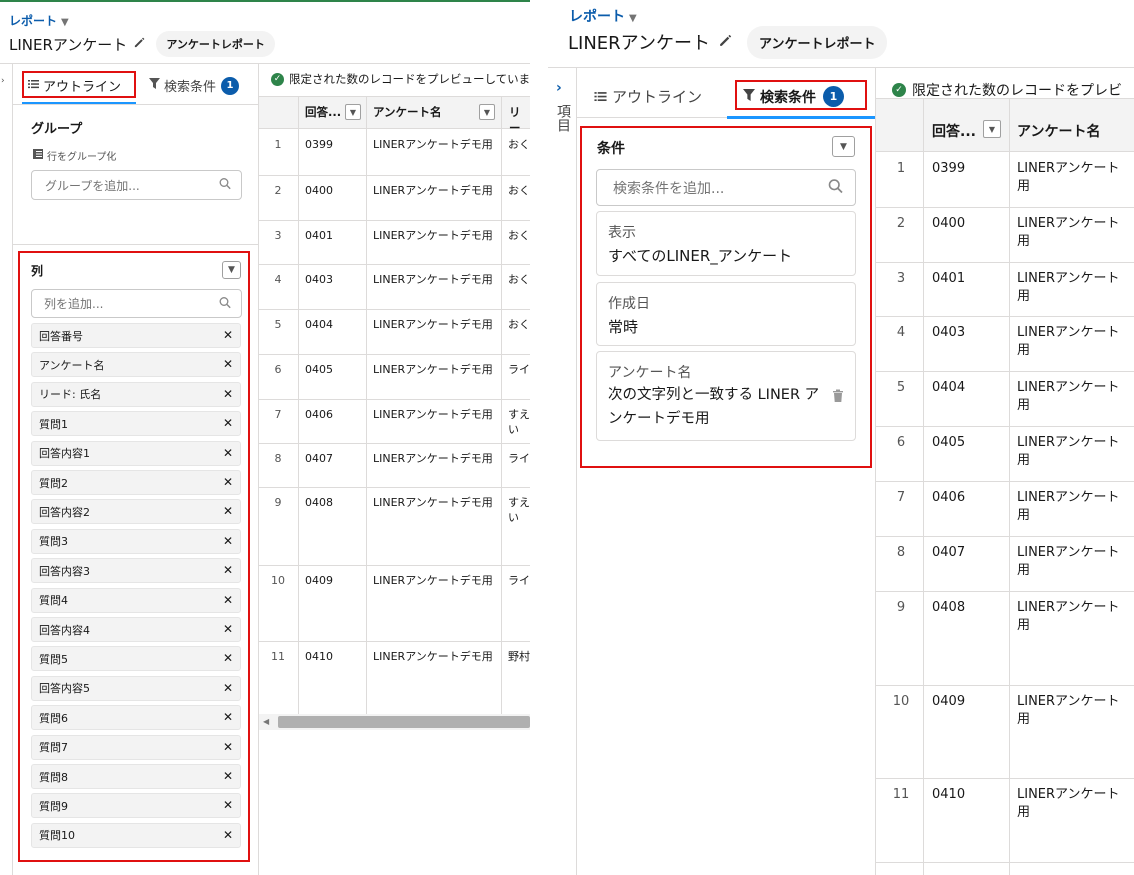  Describe the element at coordinates (136, 688) in the screenshot. I see `column-pill: 回答内容5 ✕` at that location.